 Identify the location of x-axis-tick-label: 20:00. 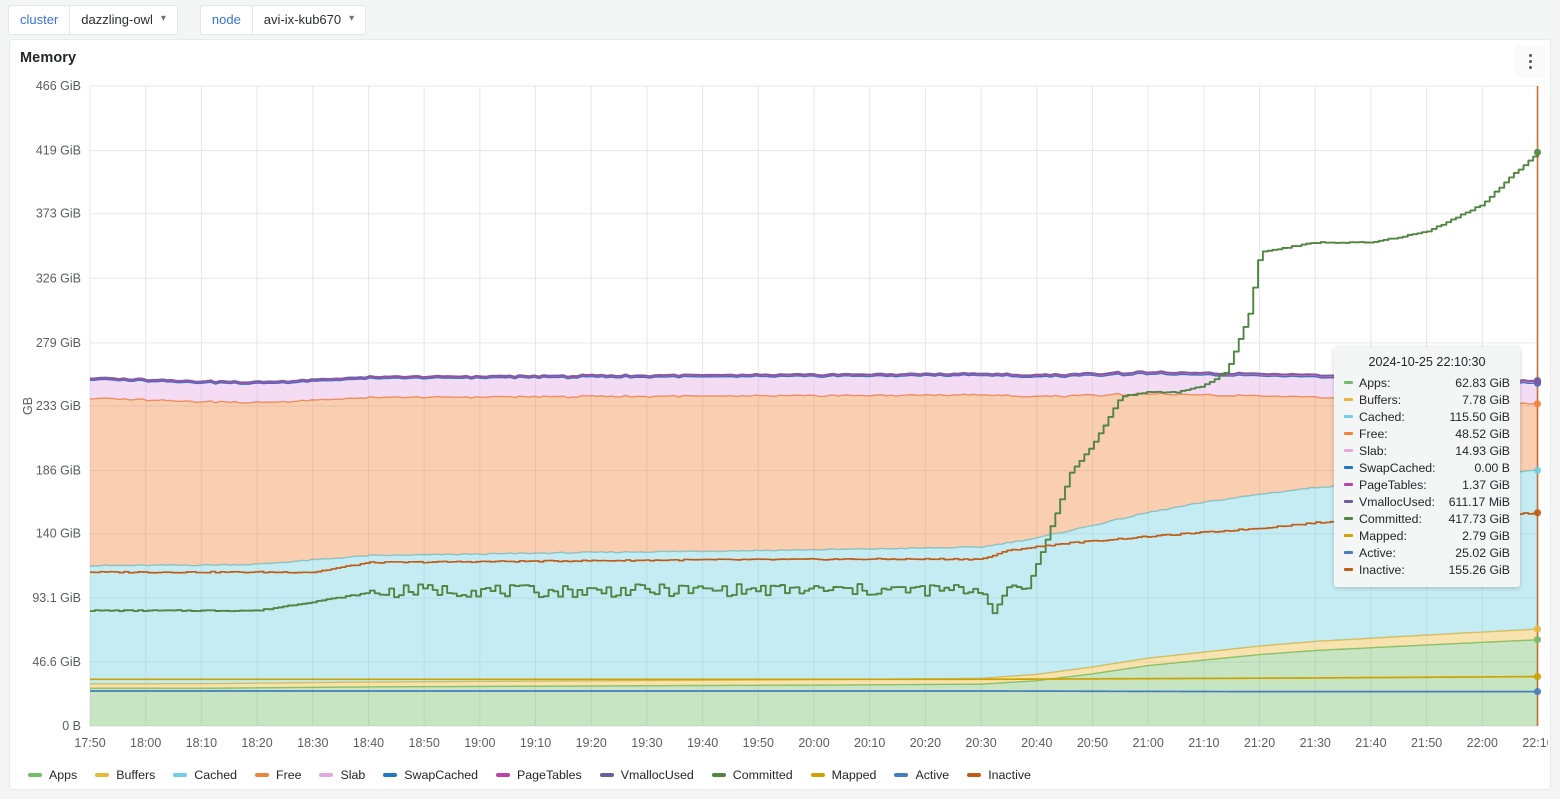
(813, 743).